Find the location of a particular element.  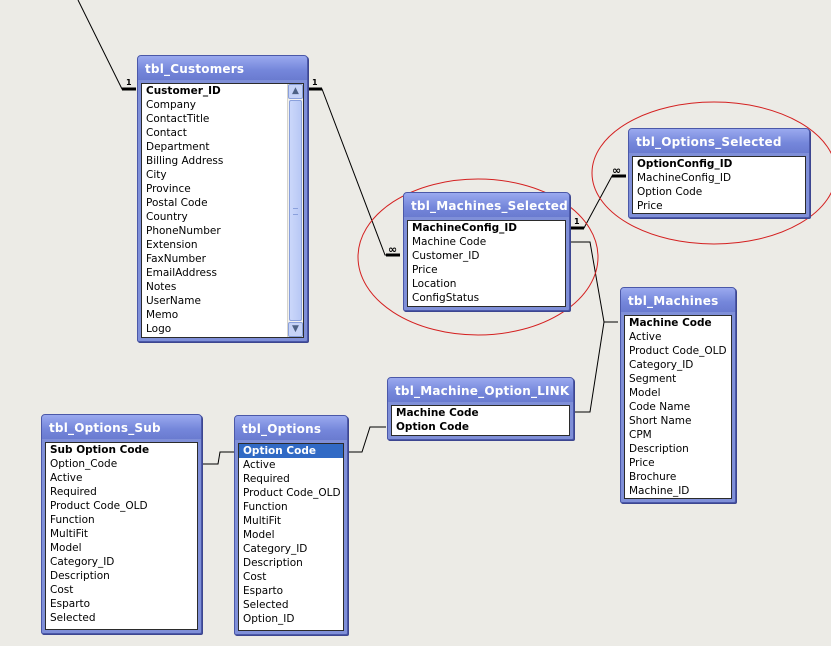

field-item: Code Name is located at coordinates (680, 407).